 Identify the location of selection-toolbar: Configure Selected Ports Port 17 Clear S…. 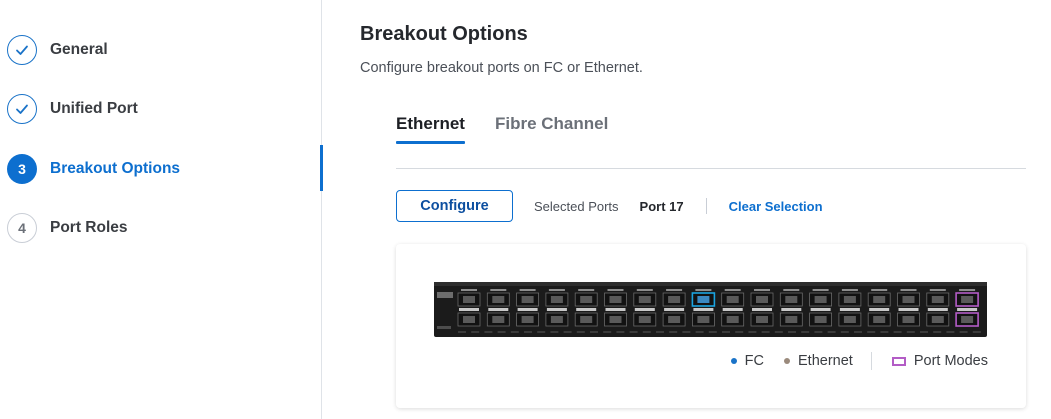
(609, 206).